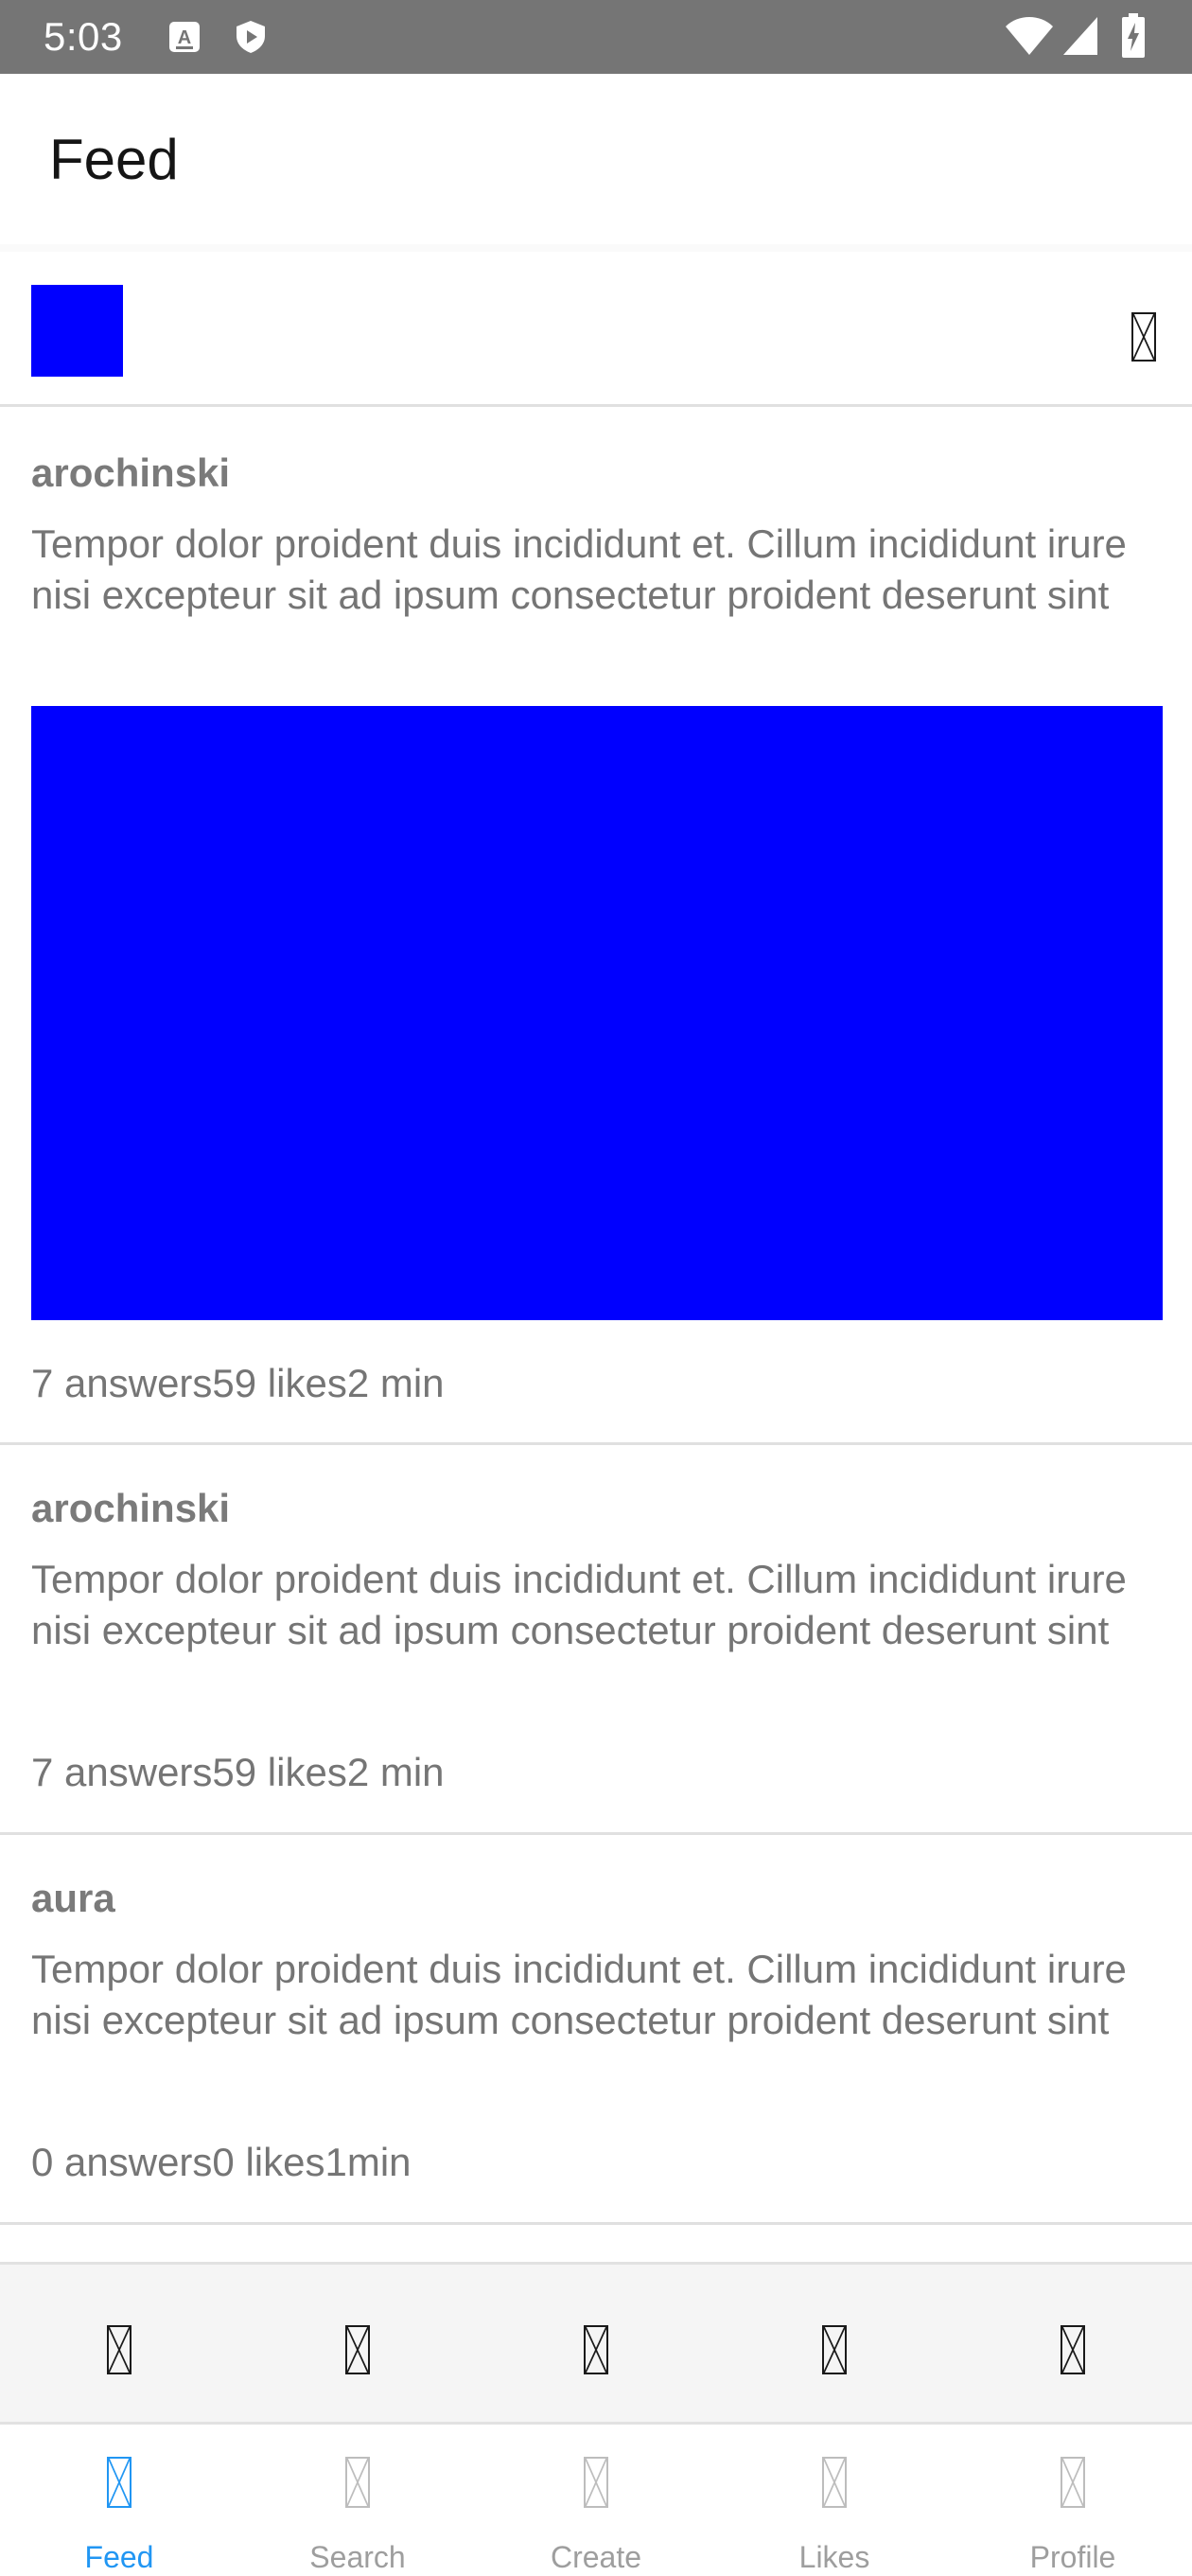 The height and width of the screenshot is (2576, 1192). I want to click on nav-likes-icon, so click(834, 2482).